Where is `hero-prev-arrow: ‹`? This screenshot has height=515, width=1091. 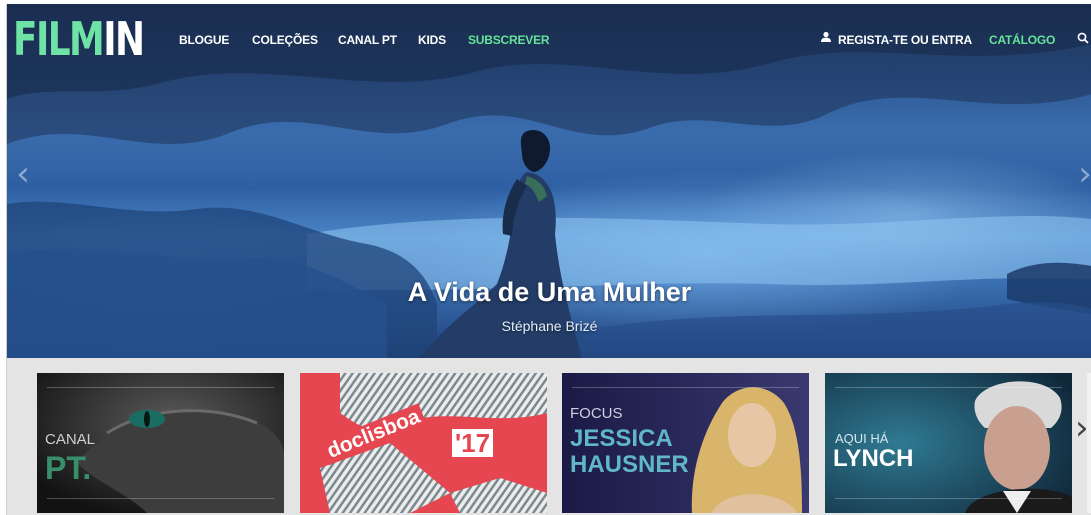 hero-prev-arrow: ‹ is located at coordinates (23, 174).